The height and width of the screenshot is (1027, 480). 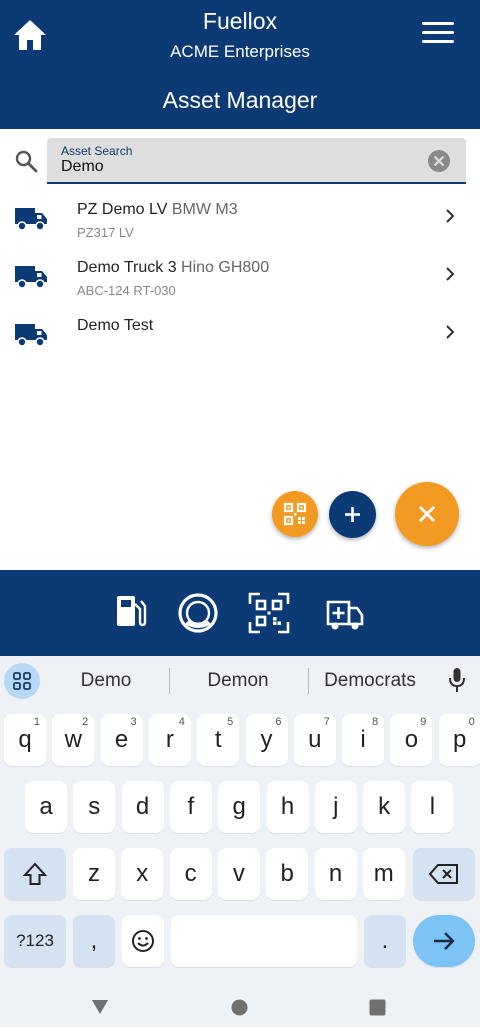 I want to click on key-hint: 8, so click(x=375, y=722).